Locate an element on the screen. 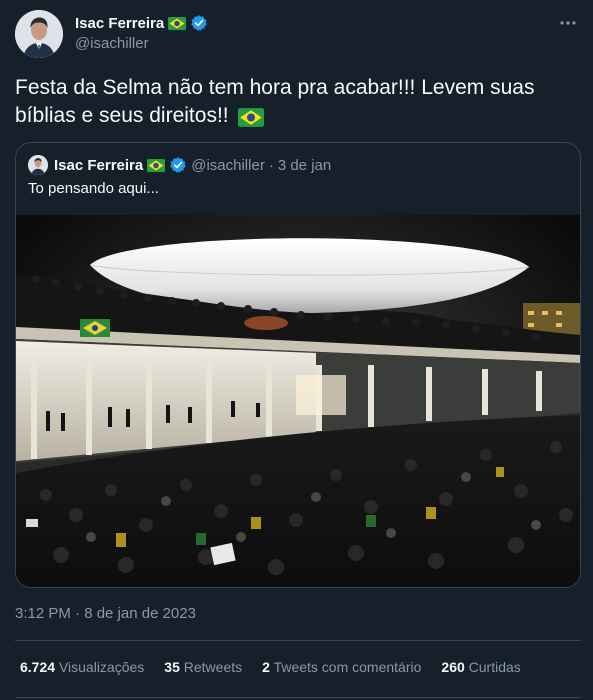 The height and width of the screenshot is (700, 593). stat-retweets-value: 35 is located at coordinates (172, 667).